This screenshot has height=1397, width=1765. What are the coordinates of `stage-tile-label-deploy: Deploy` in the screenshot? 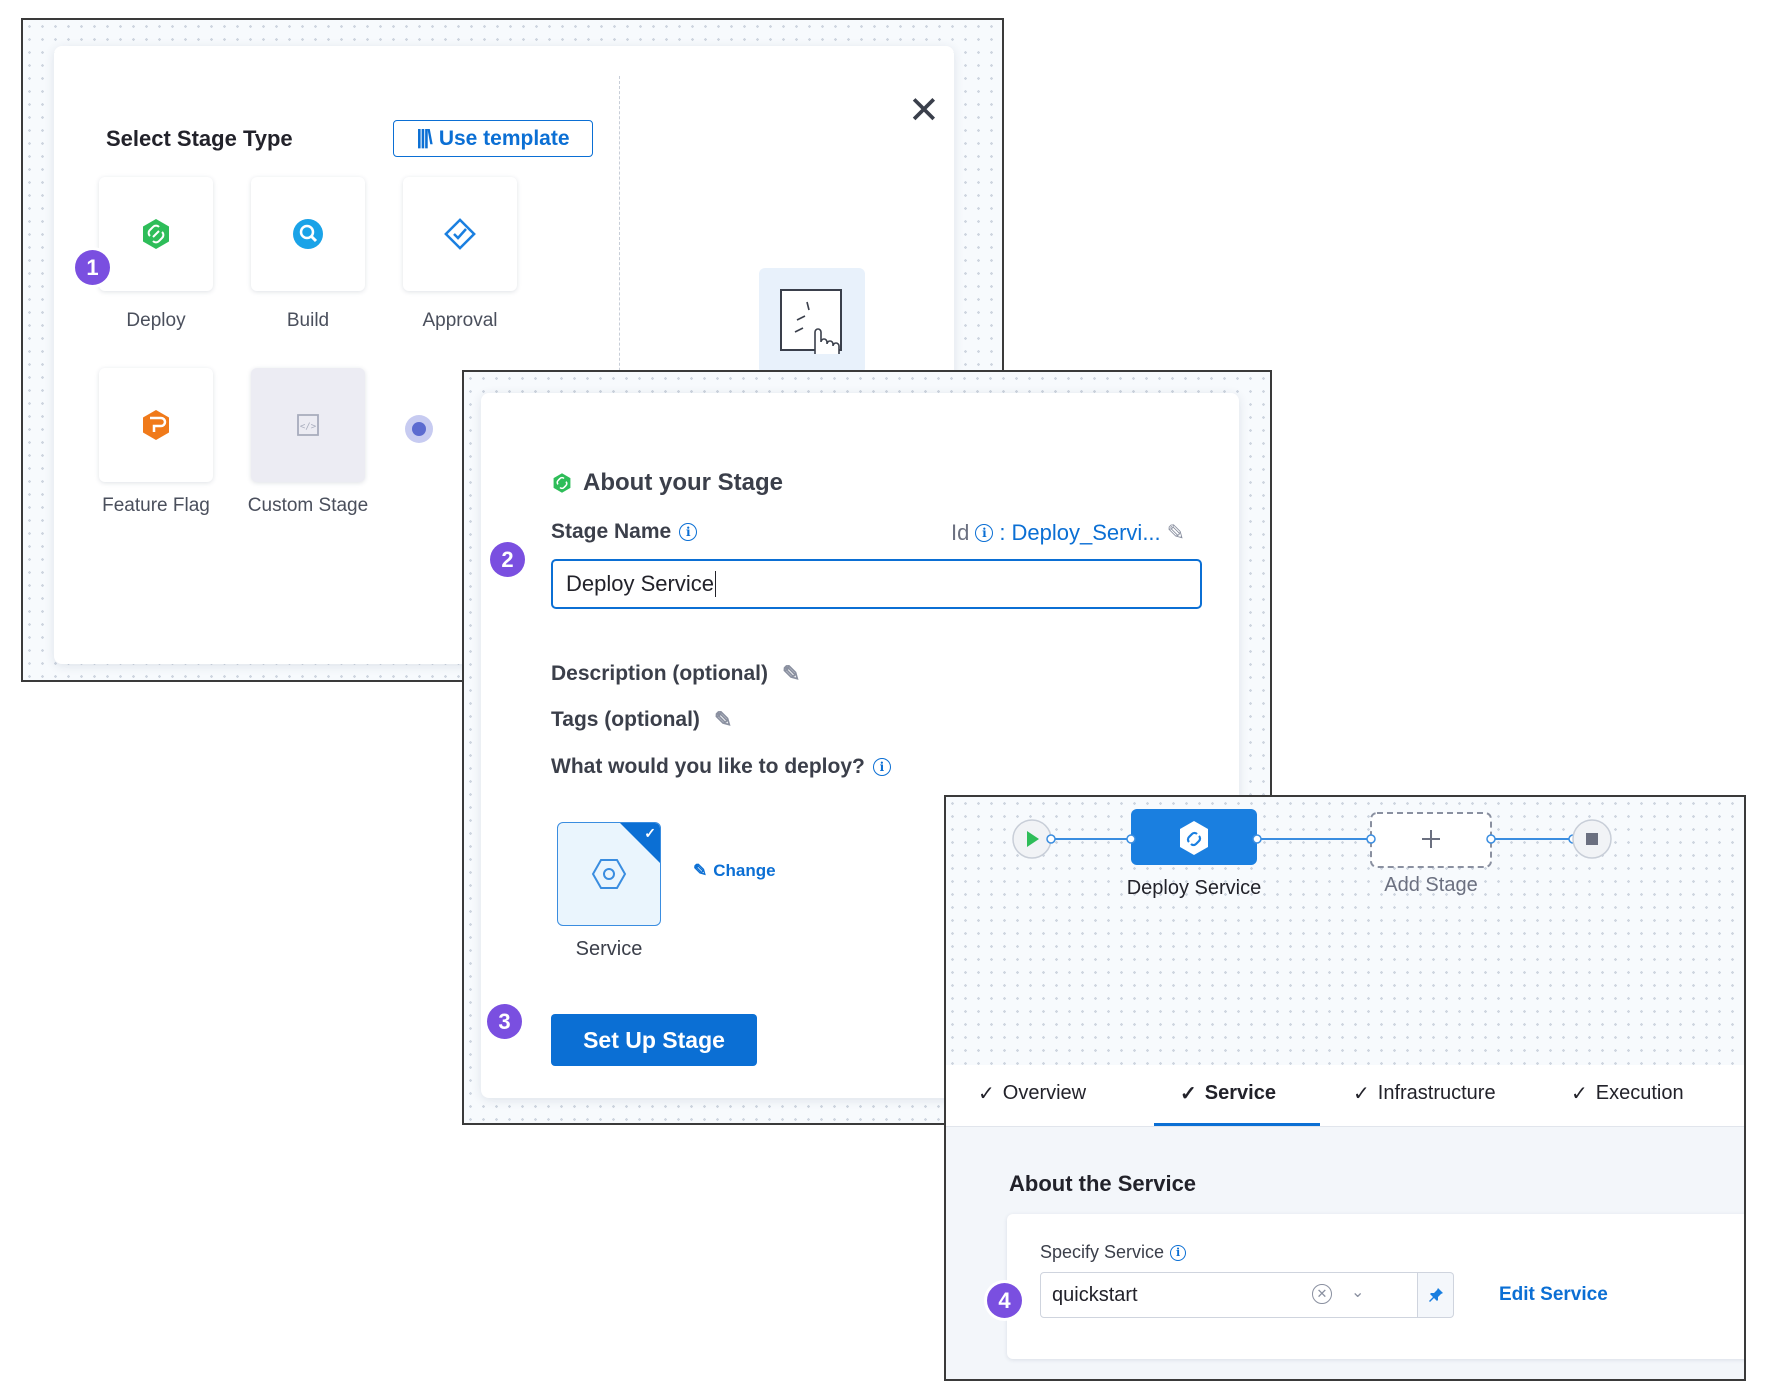 It's located at (156, 320).